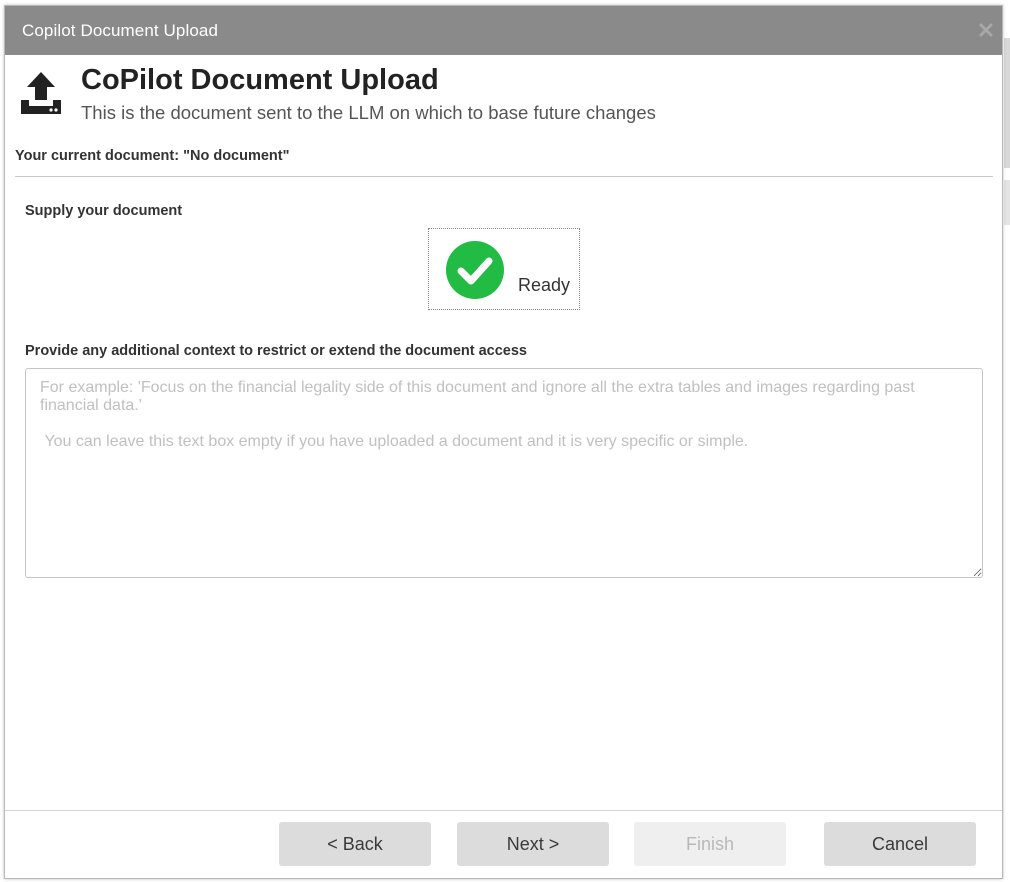  Describe the element at coordinates (41, 93) in the screenshot. I see `upload-icon` at that location.